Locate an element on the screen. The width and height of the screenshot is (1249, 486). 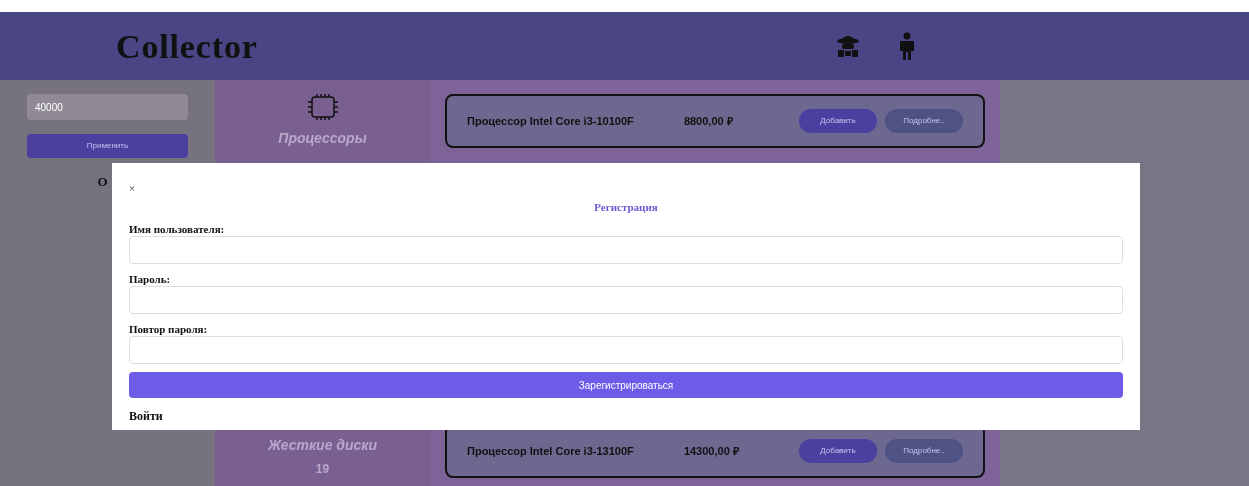
register-button: Зарегистрироваться is located at coordinates (626, 385).